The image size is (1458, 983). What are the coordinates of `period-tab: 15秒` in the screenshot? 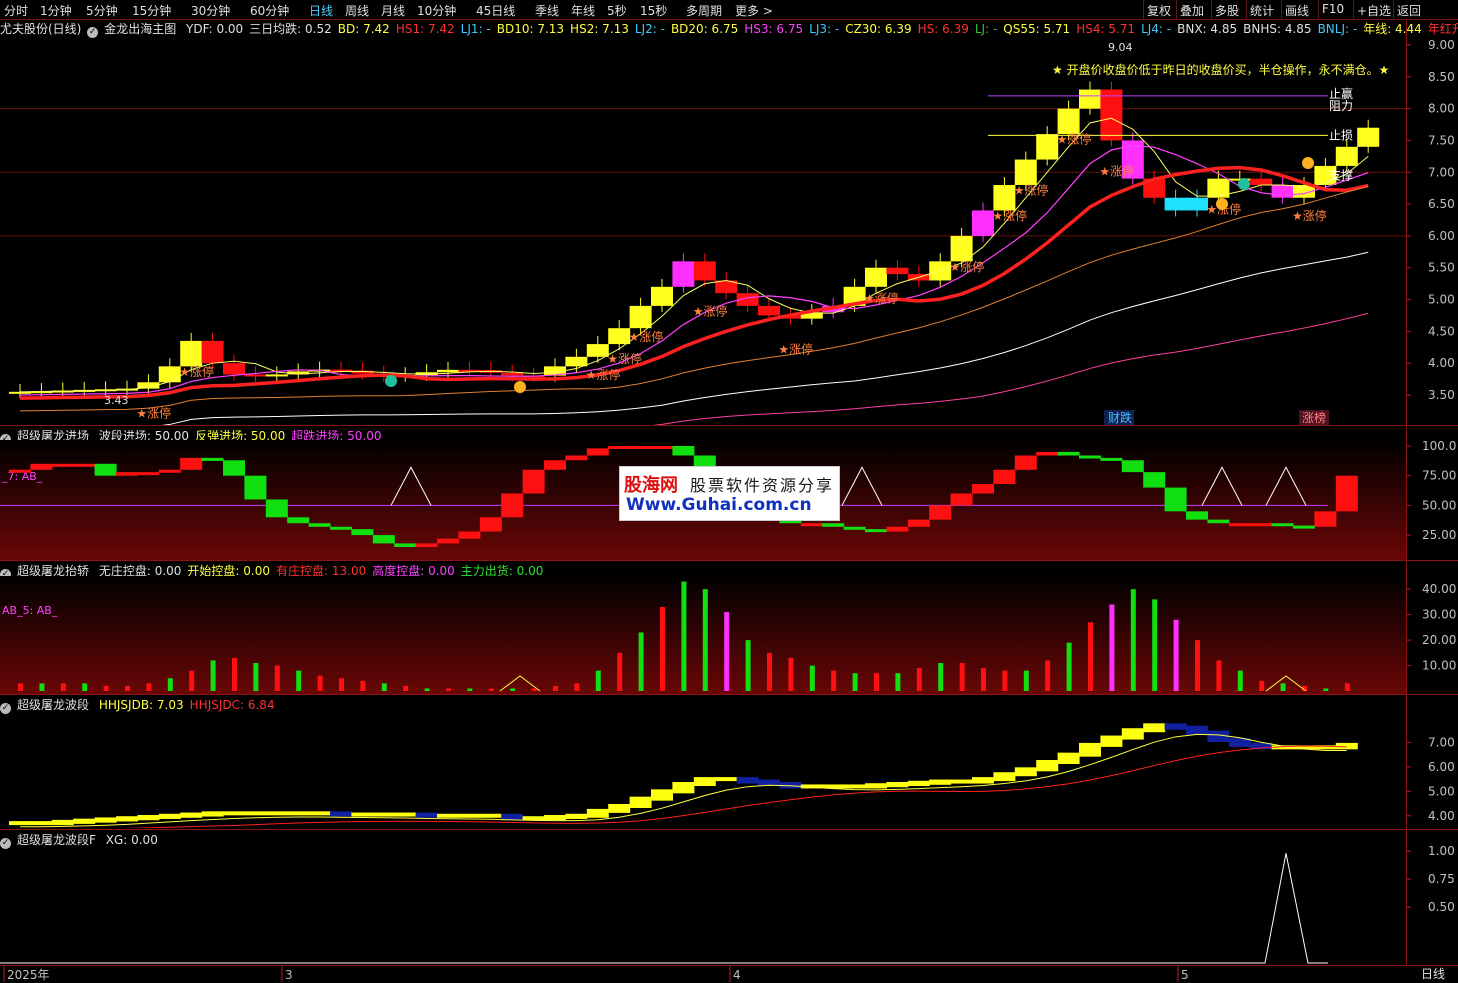 It's located at (653, 10).